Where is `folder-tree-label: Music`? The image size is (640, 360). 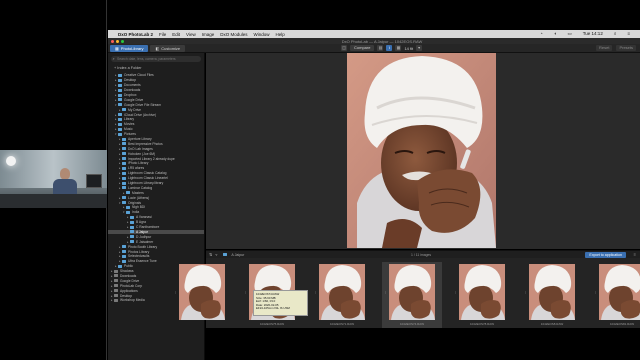 folder-tree-label: Music is located at coordinates (128, 129).